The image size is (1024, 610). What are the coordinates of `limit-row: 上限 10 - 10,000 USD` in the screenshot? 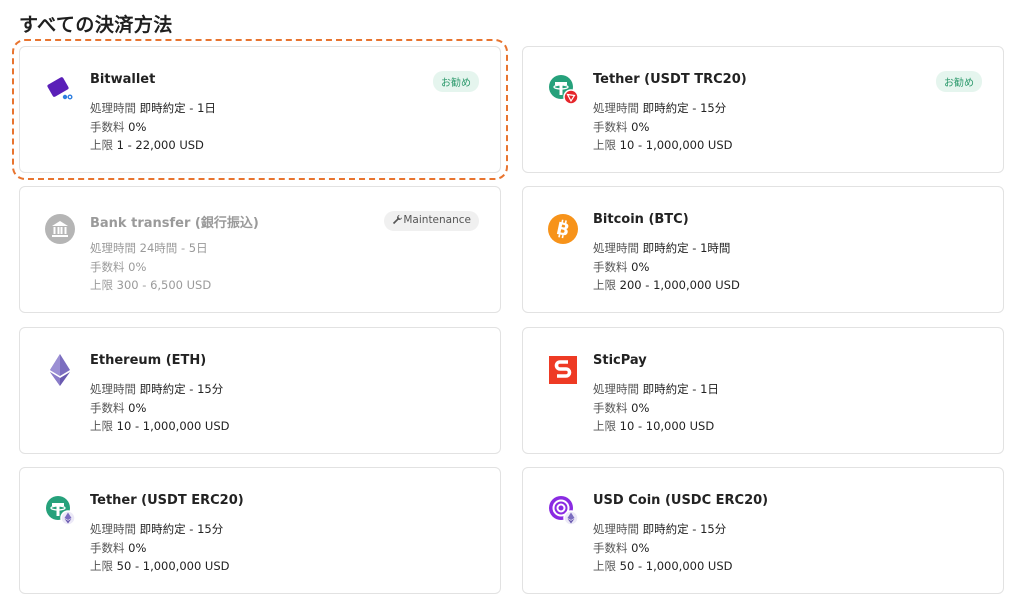 It's located at (654, 426).